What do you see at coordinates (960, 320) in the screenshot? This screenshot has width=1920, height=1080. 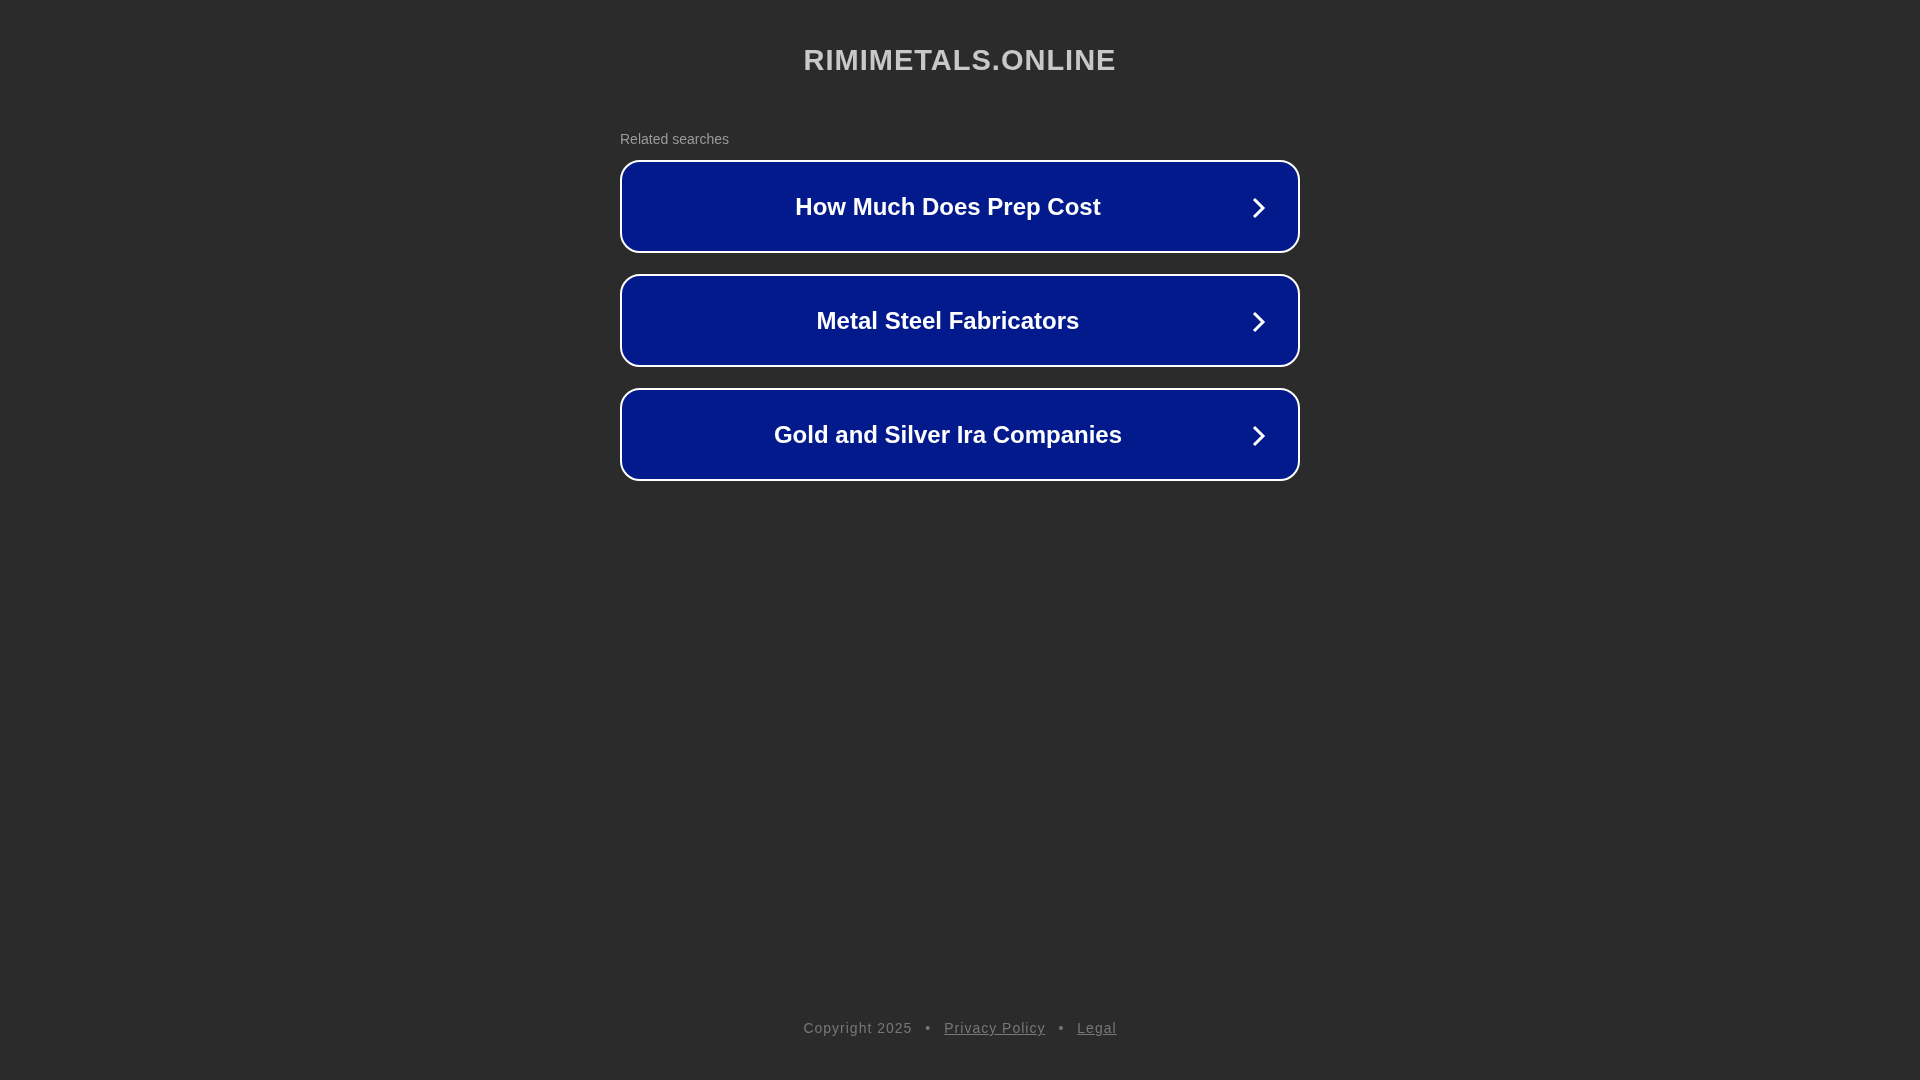 I see `search-link-button: Metal Steel Fabricators` at bounding box center [960, 320].